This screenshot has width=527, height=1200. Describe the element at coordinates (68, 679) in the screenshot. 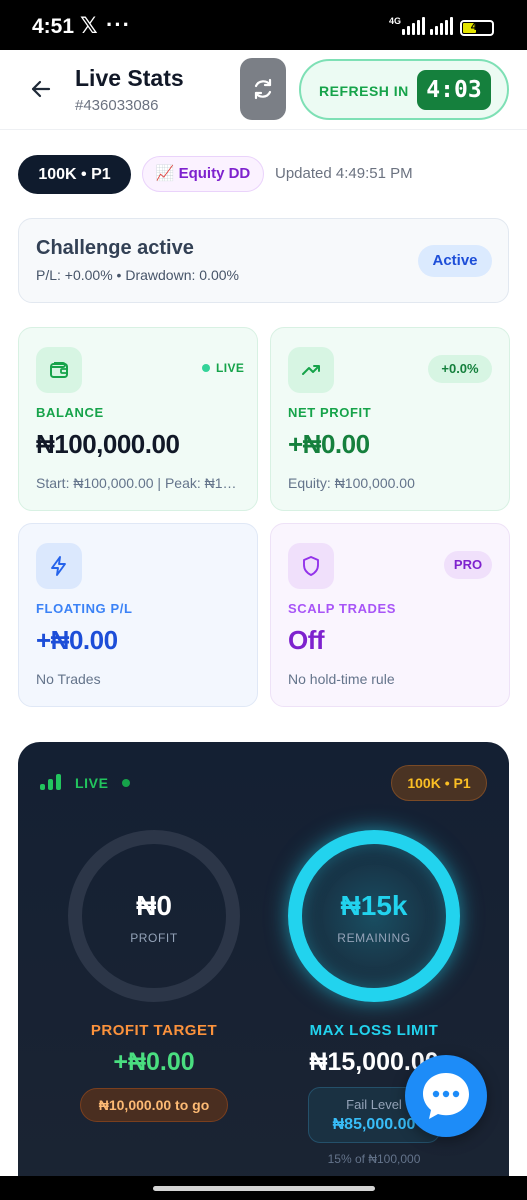

I see `floating-pl-foot: No Trades` at that location.